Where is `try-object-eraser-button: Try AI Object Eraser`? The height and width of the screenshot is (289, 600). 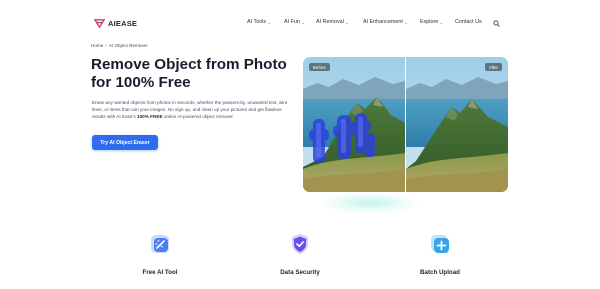
try-object-eraser-button: Try AI Object Eraser is located at coordinates (125, 142).